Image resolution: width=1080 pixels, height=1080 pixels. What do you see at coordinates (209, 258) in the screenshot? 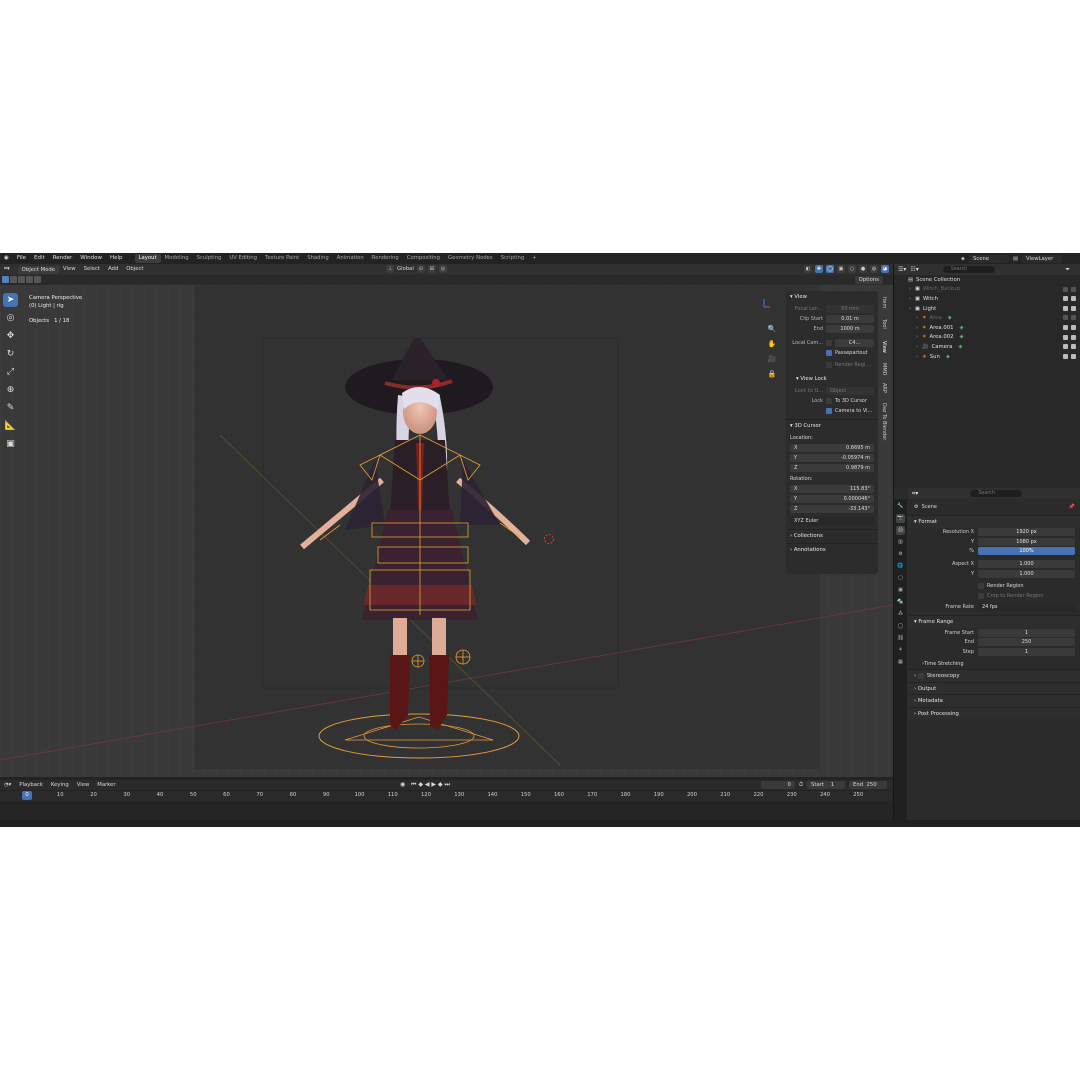
I see `tab-sculpting: Sculpting` at bounding box center [209, 258].